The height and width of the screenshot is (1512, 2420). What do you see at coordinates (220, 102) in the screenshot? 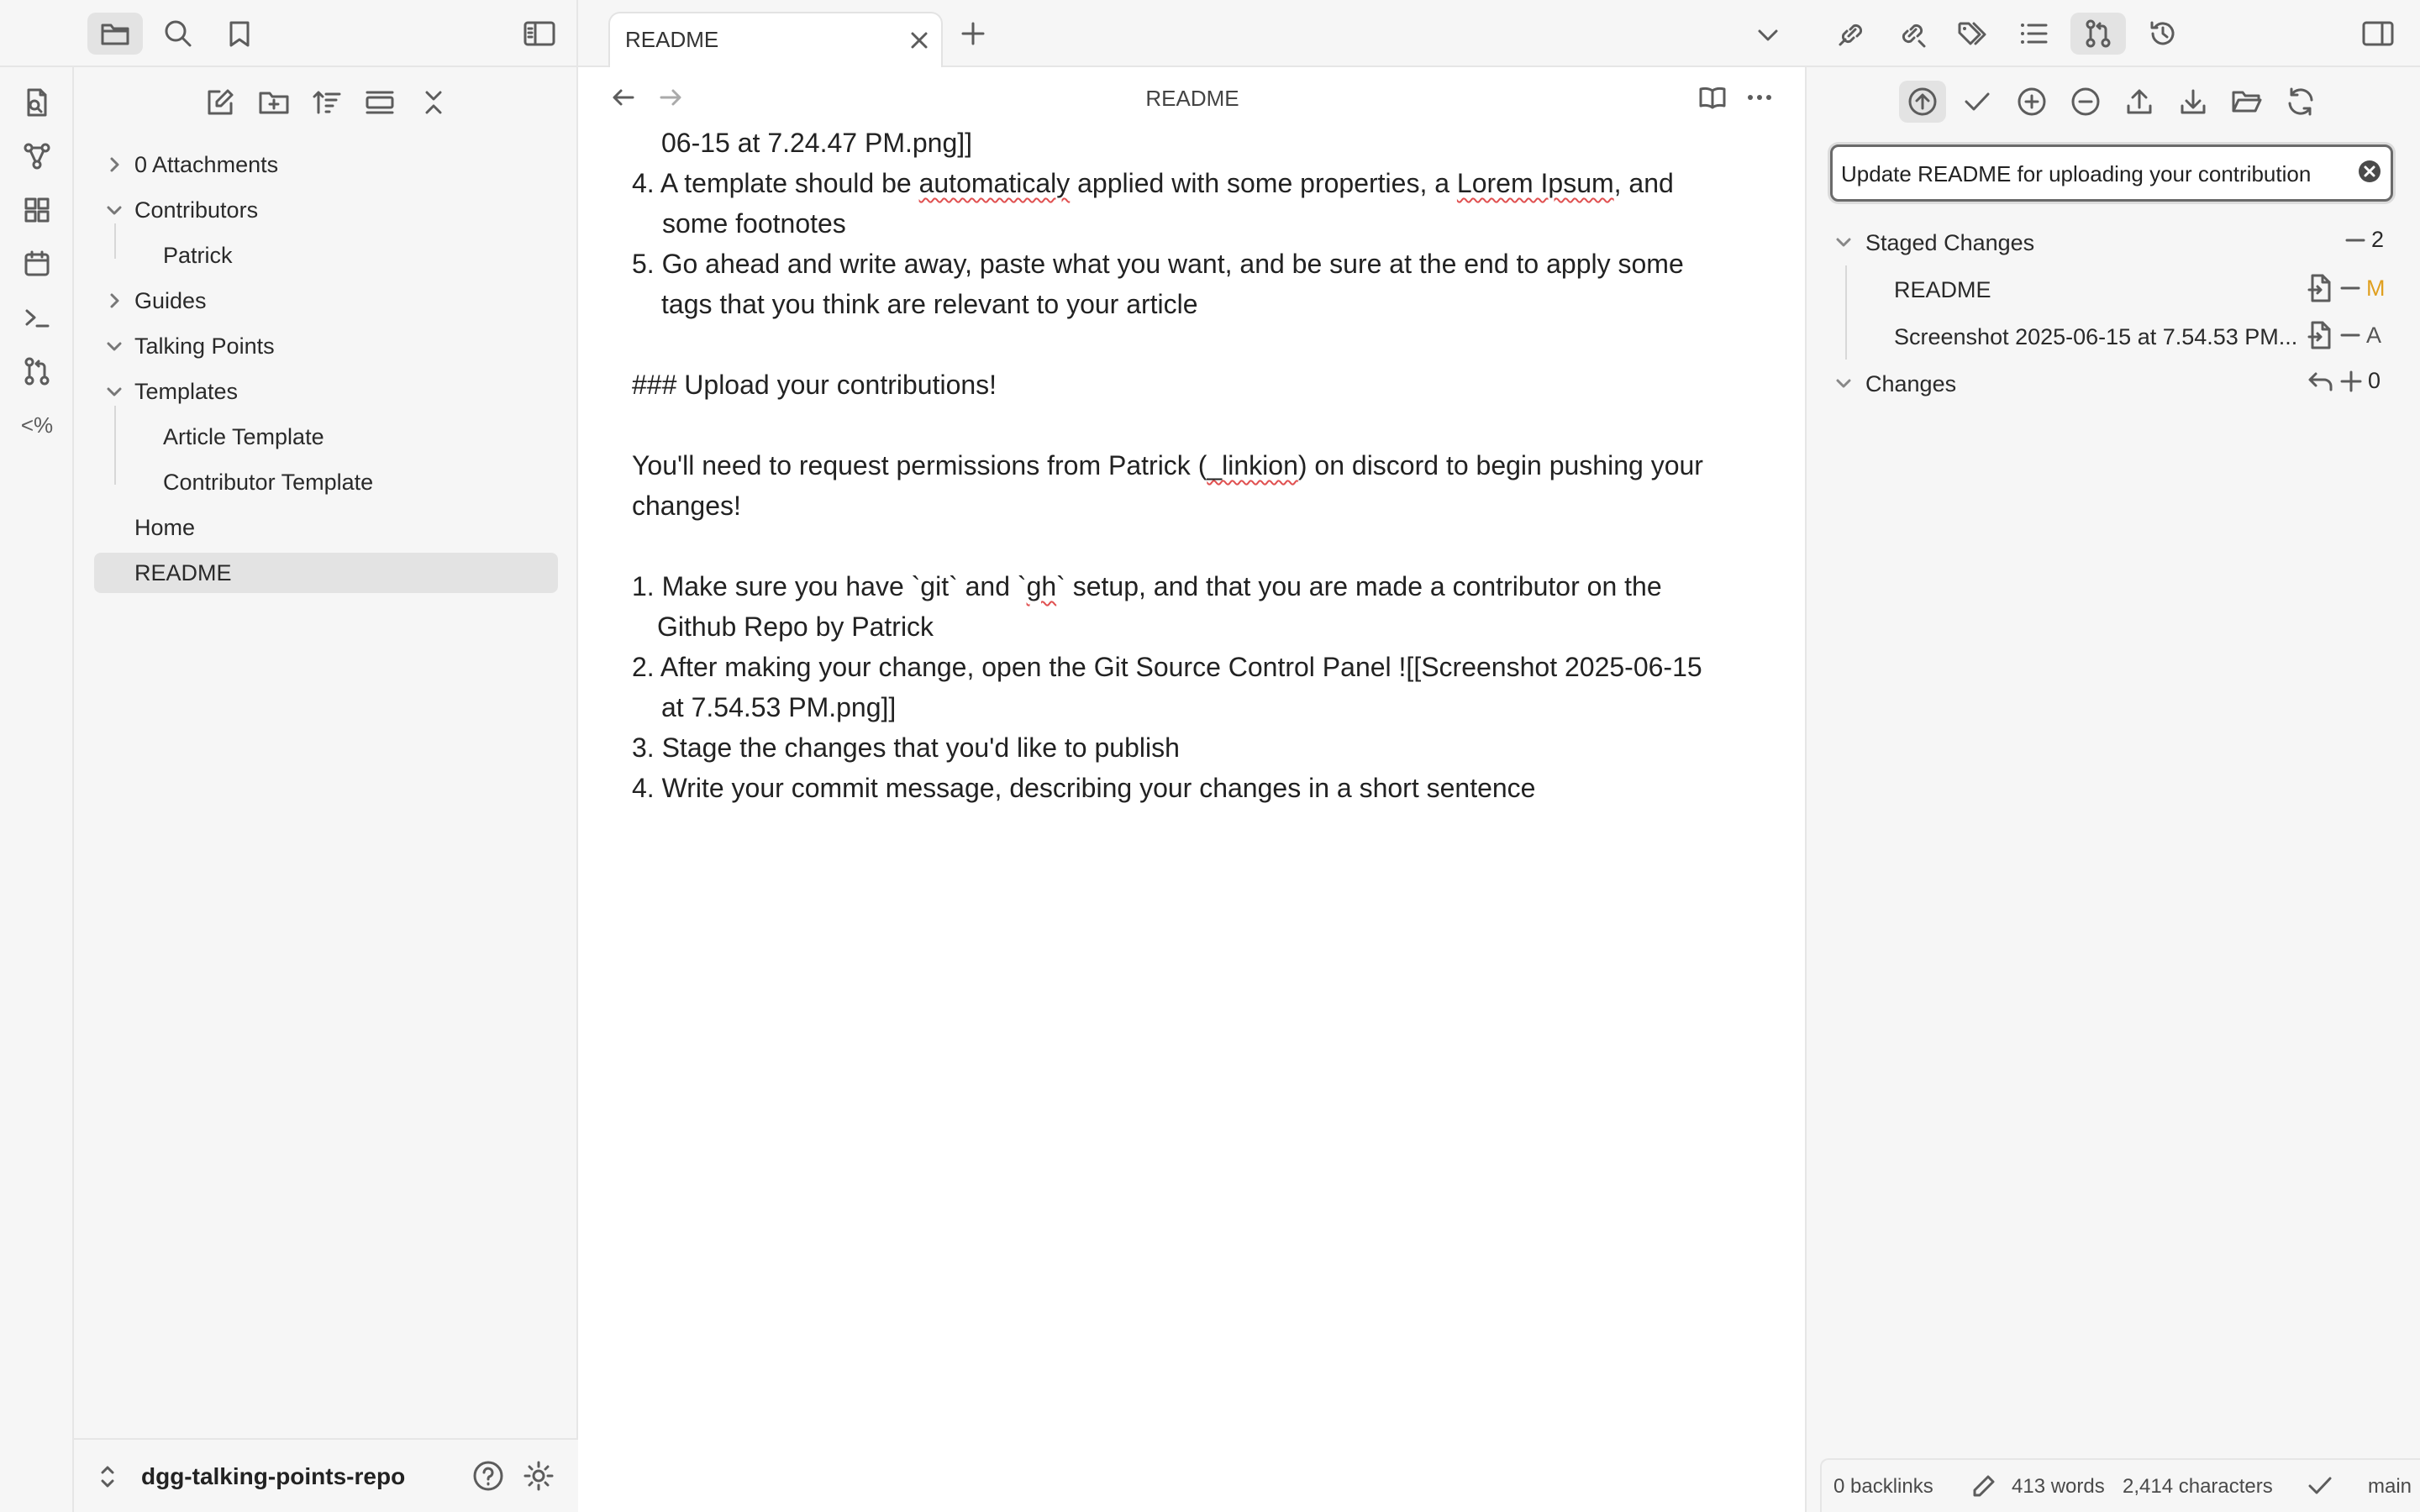
I see `new-note-button` at bounding box center [220, 102].